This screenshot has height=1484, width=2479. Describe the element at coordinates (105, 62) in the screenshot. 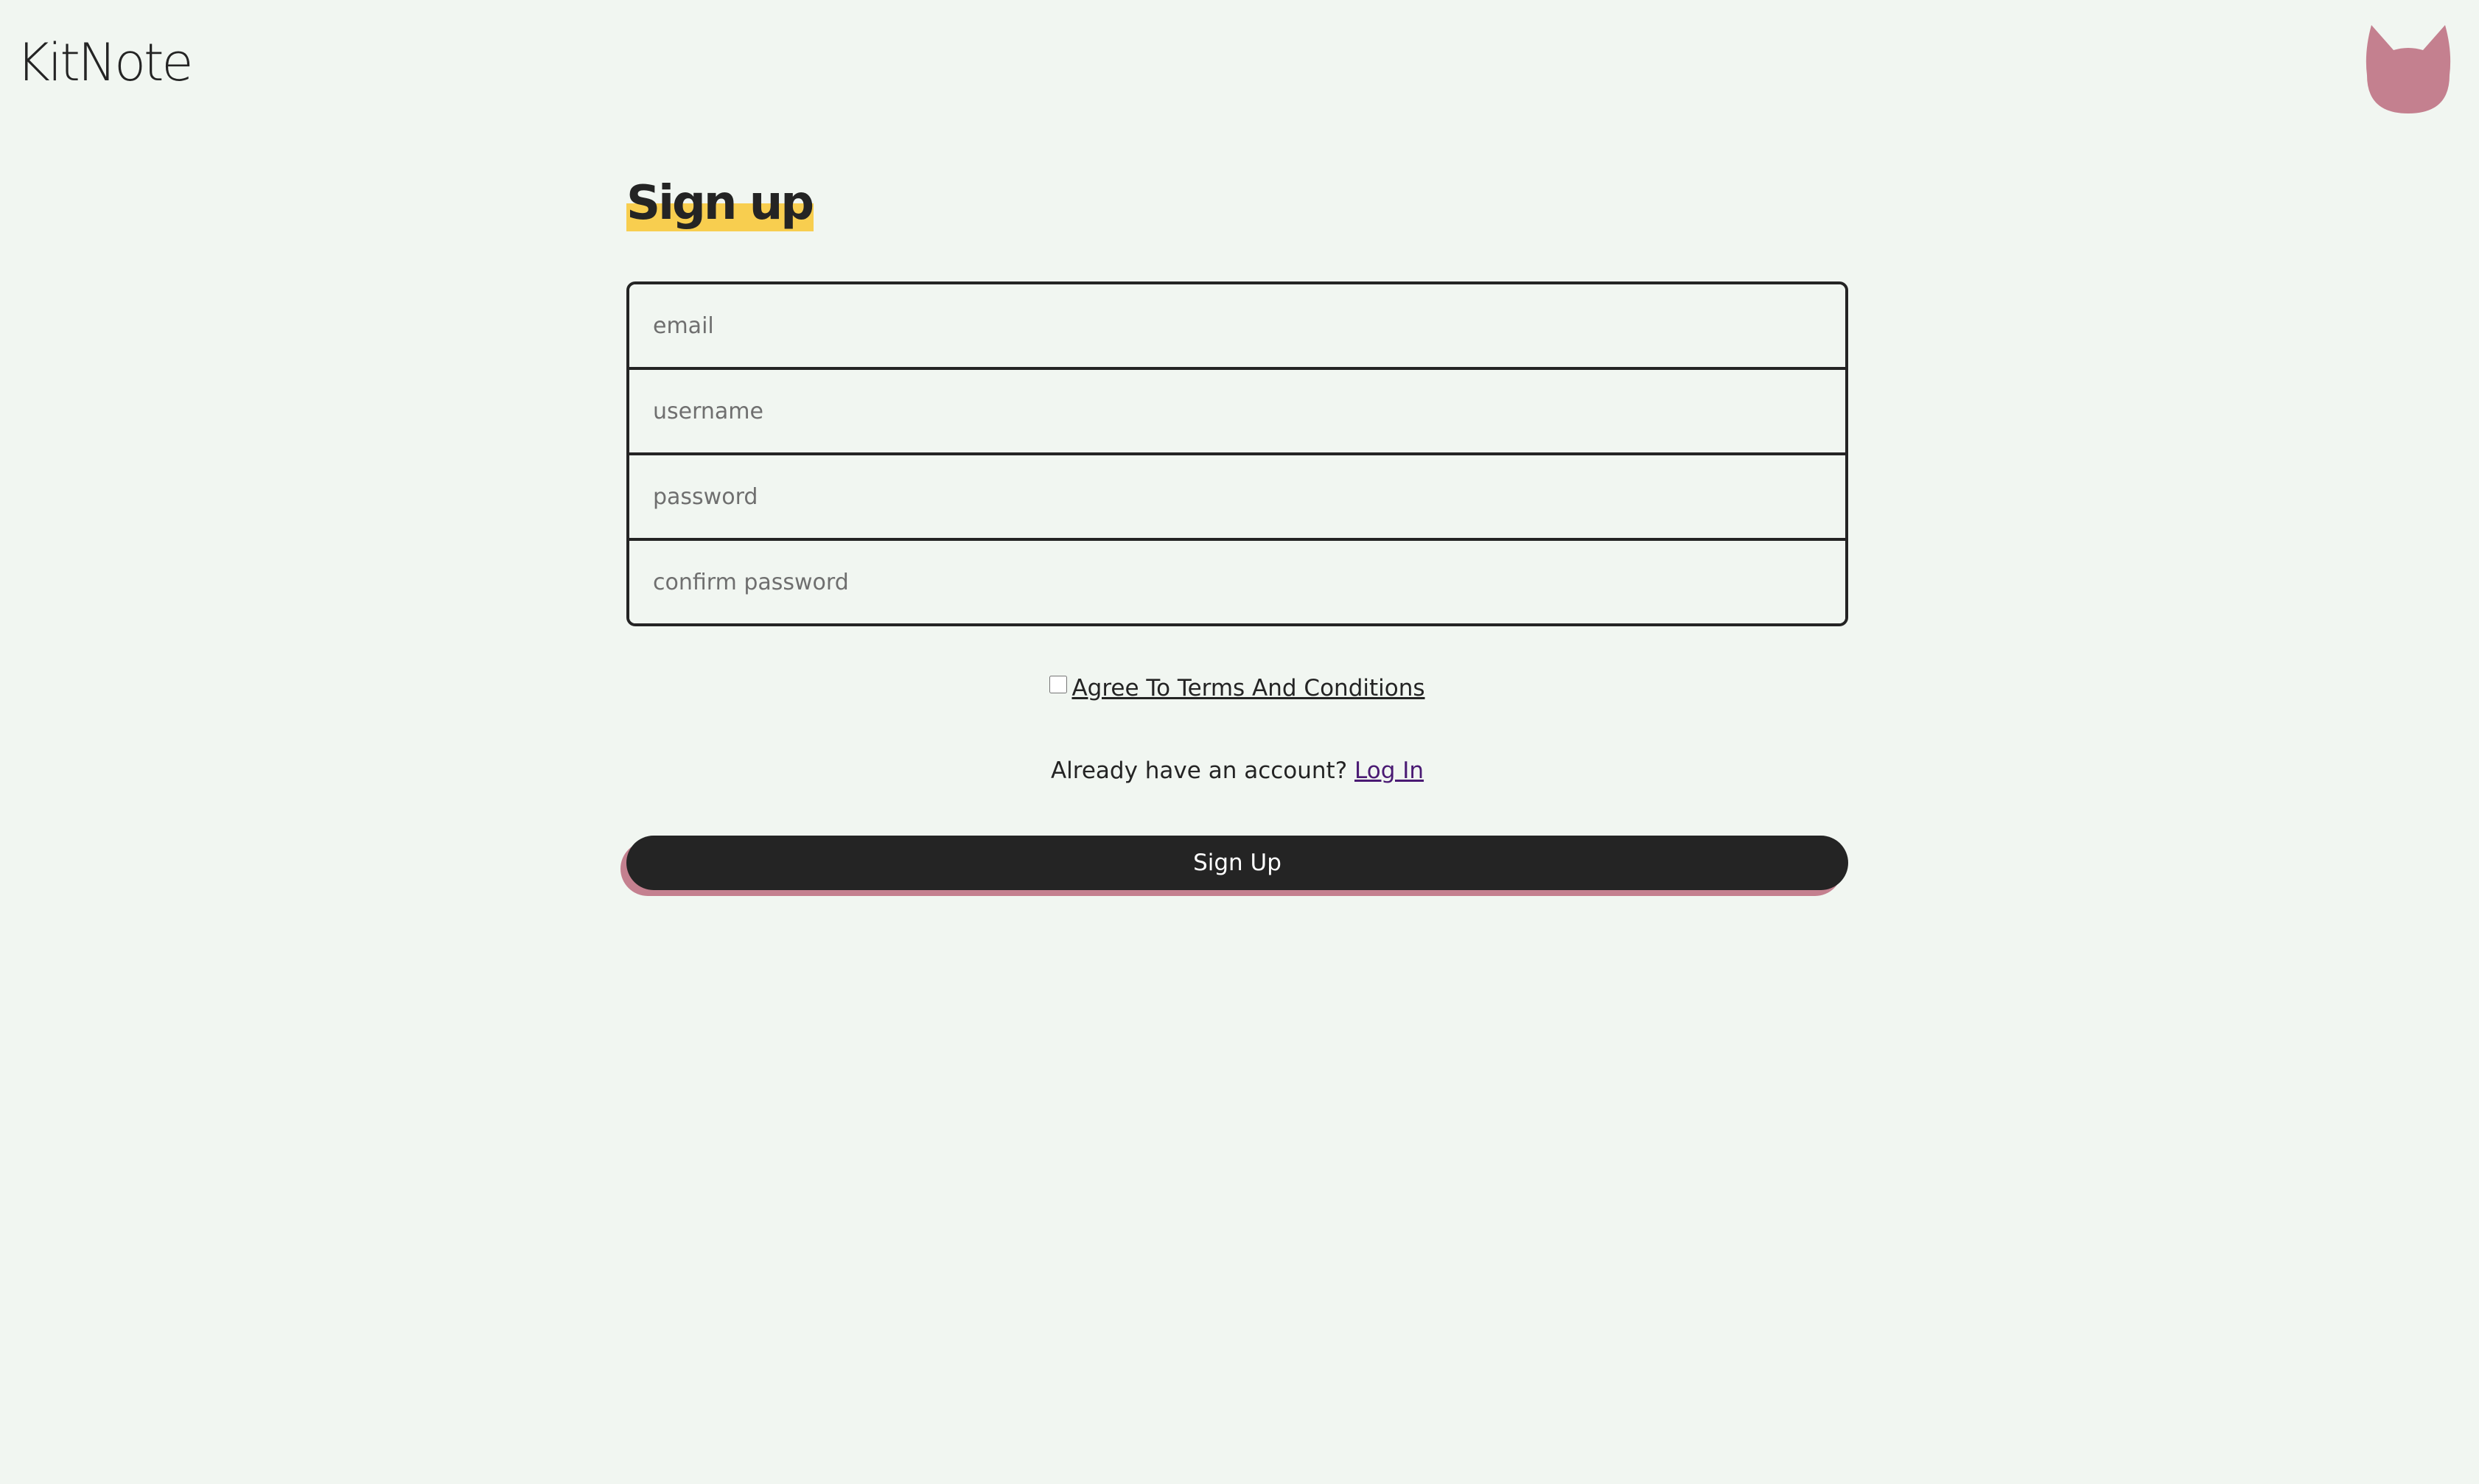

I see `brand-logo: KitNote` at that location.